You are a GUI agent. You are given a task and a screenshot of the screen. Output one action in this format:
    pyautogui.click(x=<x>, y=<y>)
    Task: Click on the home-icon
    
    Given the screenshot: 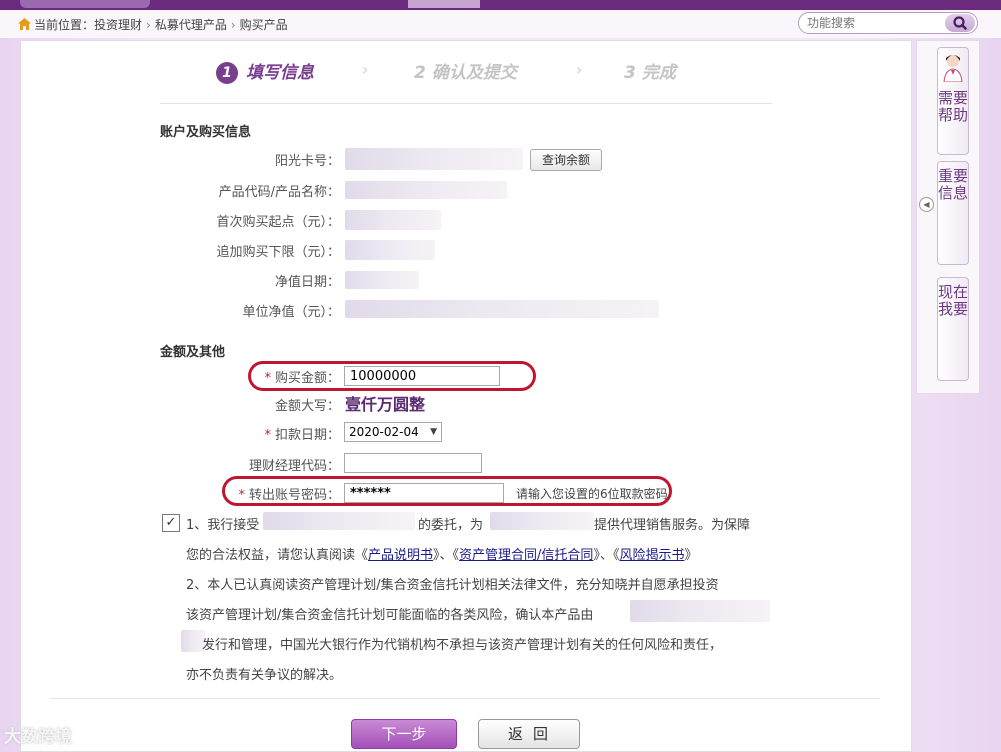 What is the action you would take?
    pyautogui.click(x=24, y=24)
    